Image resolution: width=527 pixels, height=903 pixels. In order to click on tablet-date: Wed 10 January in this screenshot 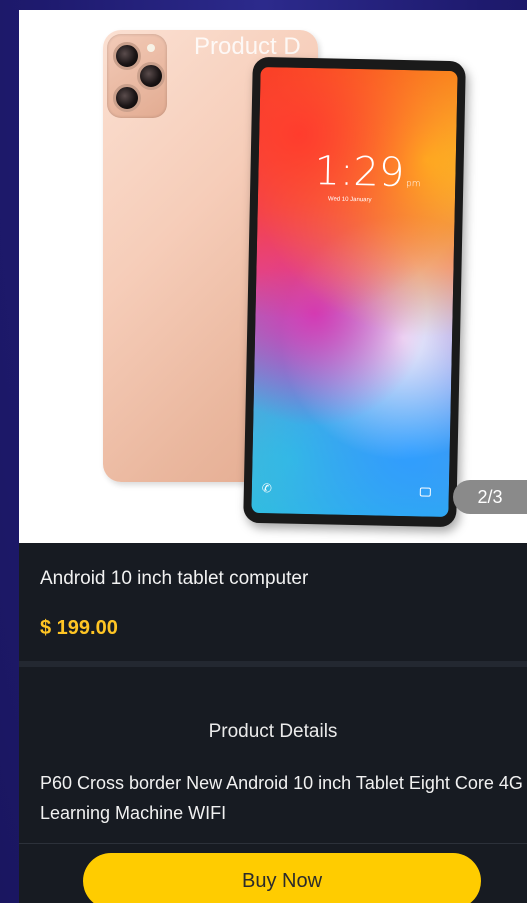, I will do `click(349, 200)`.